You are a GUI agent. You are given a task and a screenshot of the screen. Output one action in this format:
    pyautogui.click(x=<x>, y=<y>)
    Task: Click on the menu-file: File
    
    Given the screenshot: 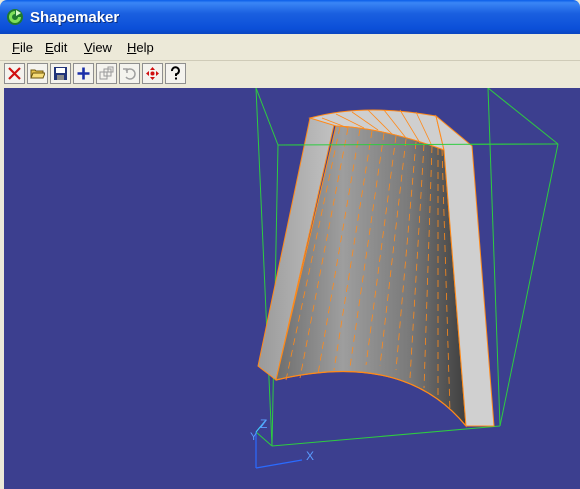 What is the action you would take?
    pyautogui.click(x=22, y=47)
    